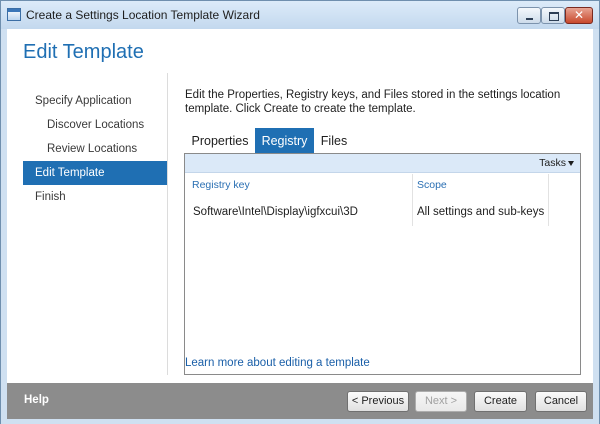 The height and width of the screenshot is (424, 600). What do you see at coordinates (529, 15) in the screenshot?
I see `minimize-button` at bounding box center [529, 15].